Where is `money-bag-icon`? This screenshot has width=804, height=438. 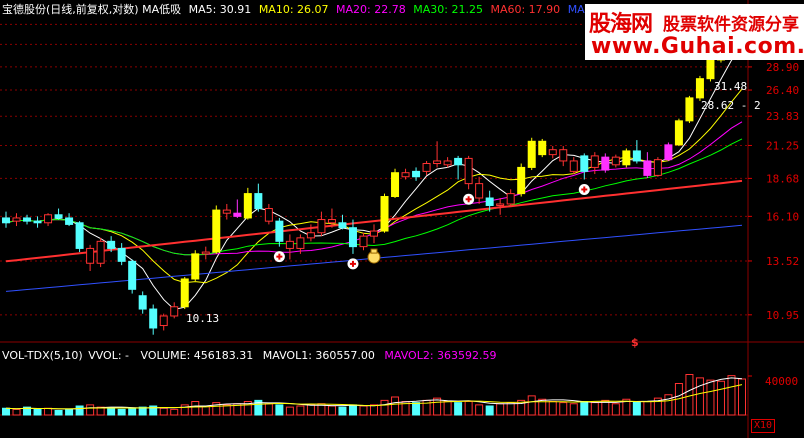
money-bag-icon is located at coordinates (374, 256).